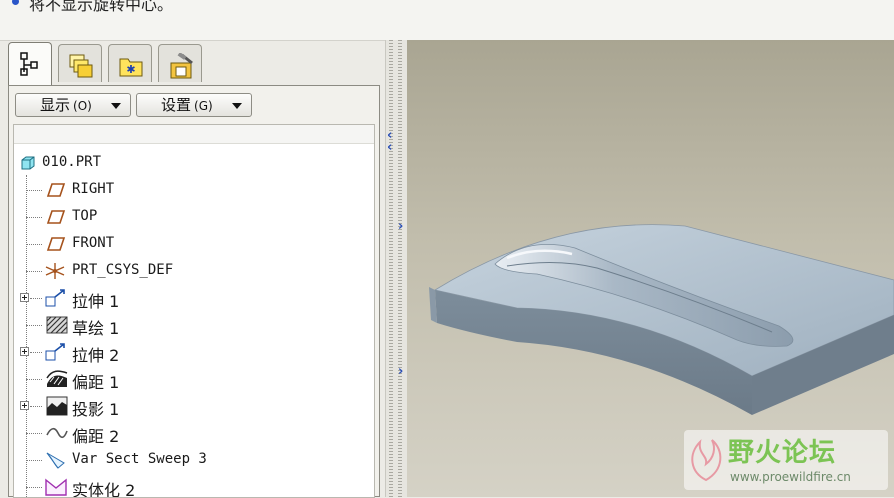  I want to click on tree-item-label: PRT_CSYS_DEF, so click(123, 270).